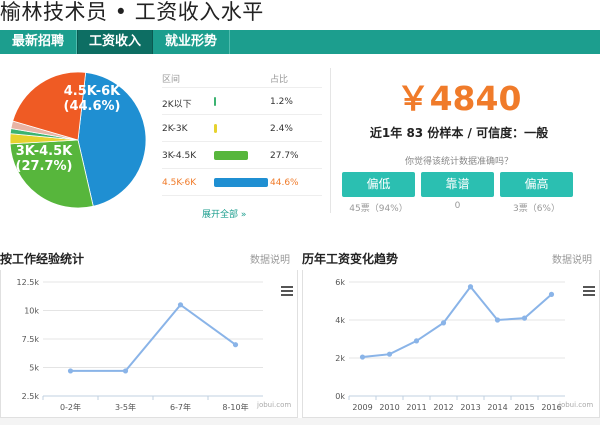 The height and width of the screenshot is (425, 600). I want to click on page-title: 榆林技术员 • 工资收入水平, so click(132, 12).